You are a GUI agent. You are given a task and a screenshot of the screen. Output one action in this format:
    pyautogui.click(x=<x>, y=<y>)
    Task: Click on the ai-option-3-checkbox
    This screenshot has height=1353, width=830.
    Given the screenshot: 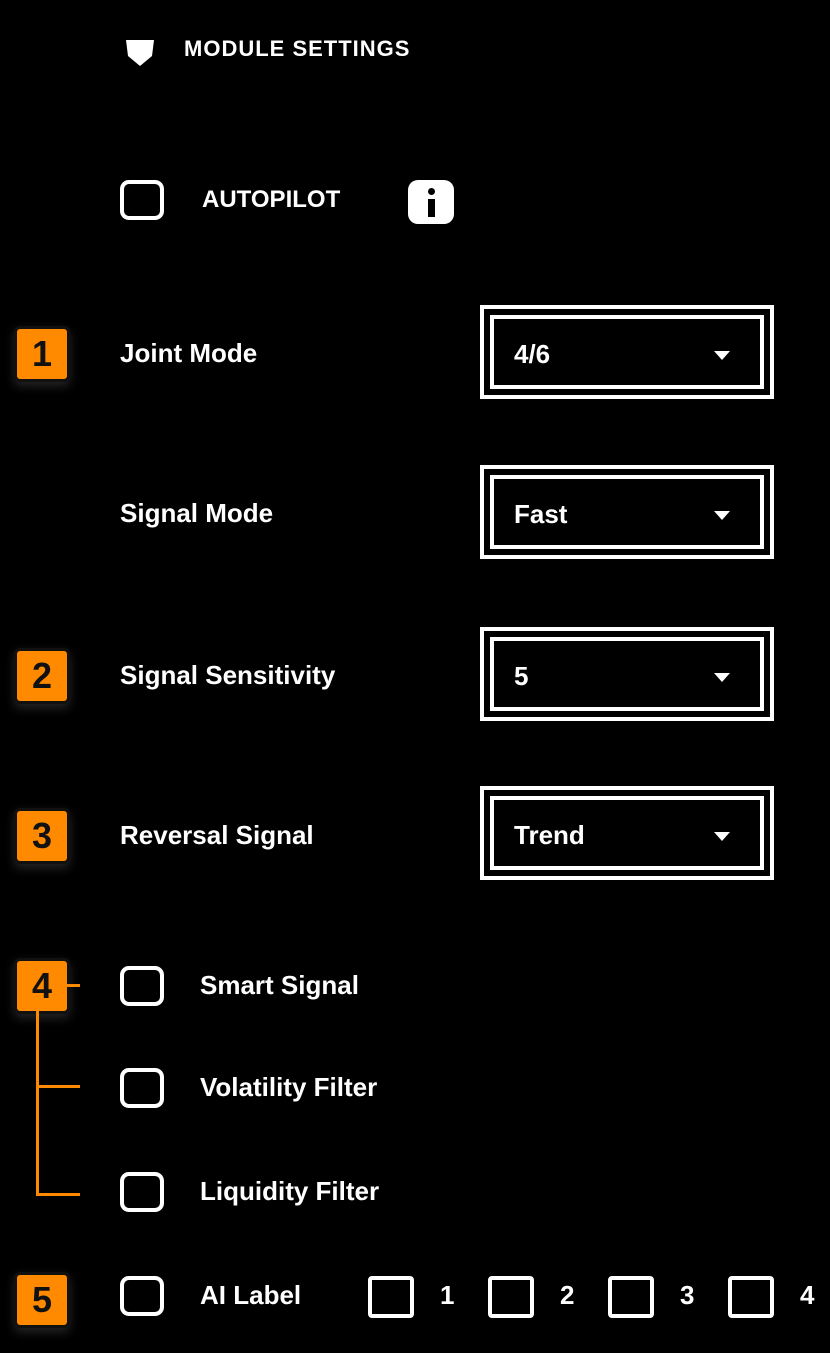 What is the action you would take?
    pyautogui.click(x=631, y=1297)
    